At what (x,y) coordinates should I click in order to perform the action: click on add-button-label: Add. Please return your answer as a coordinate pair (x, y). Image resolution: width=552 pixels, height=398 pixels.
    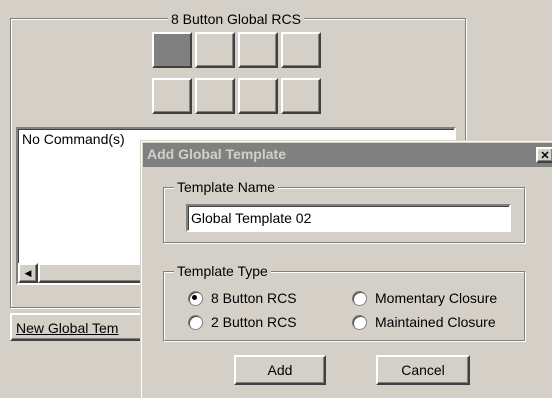
    Looking at the image, I should click on (280, 370).